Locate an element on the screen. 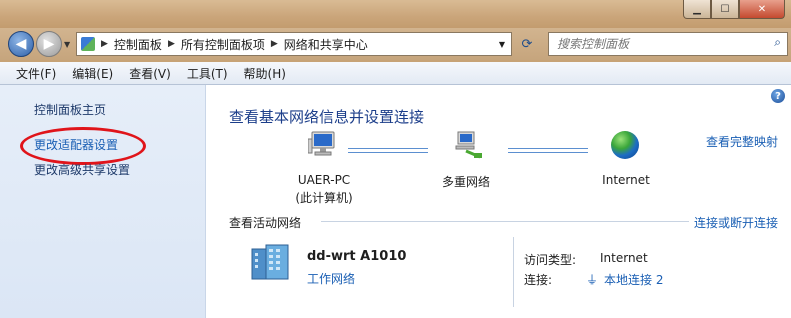 The width and height of the screenshot is (791, 318). view-full-map-link: 查看完整映射 is located at coordinates (742, 141).